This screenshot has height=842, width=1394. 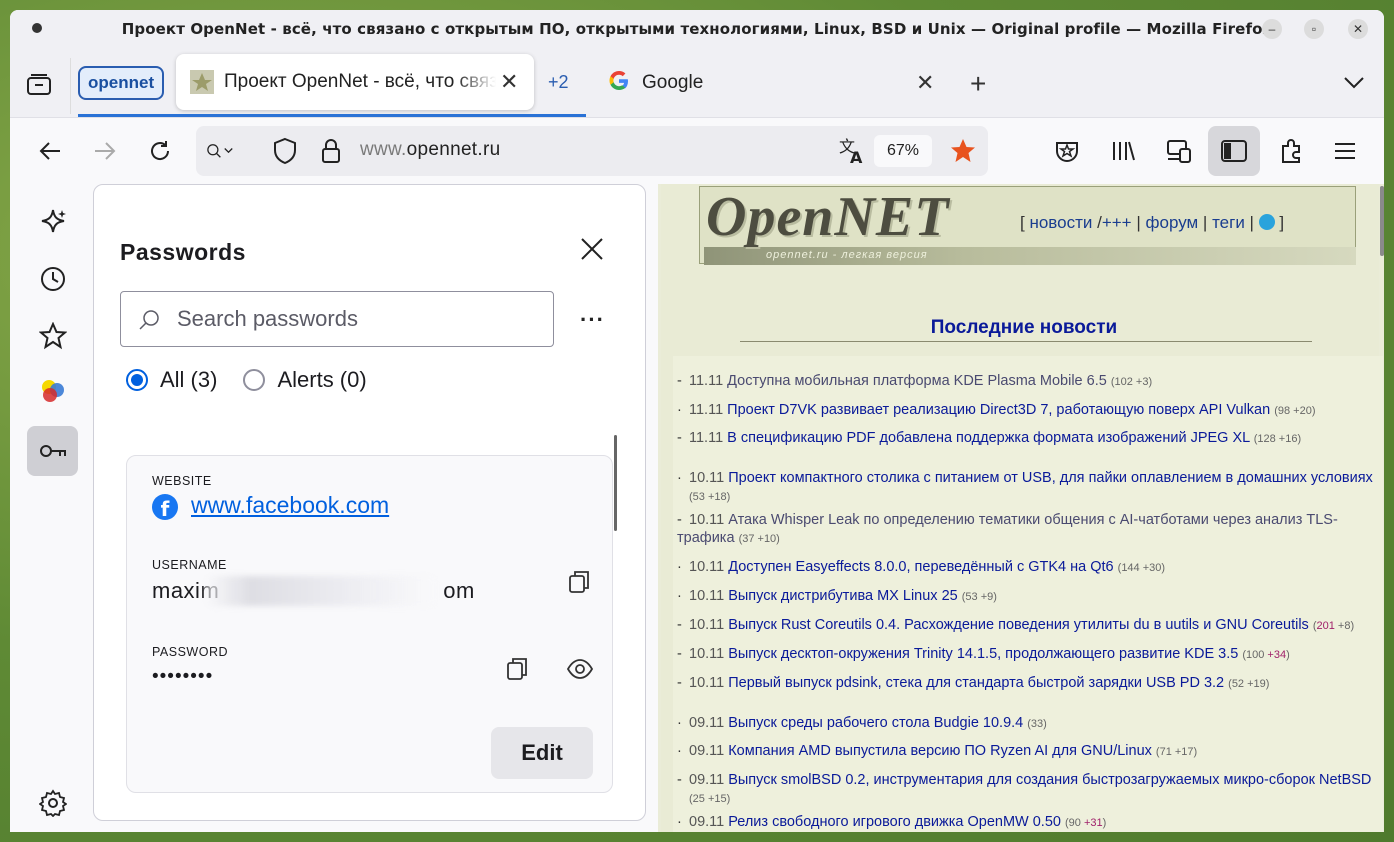 I want to click on pocket-save-icon, so click(x=1067, y=151).